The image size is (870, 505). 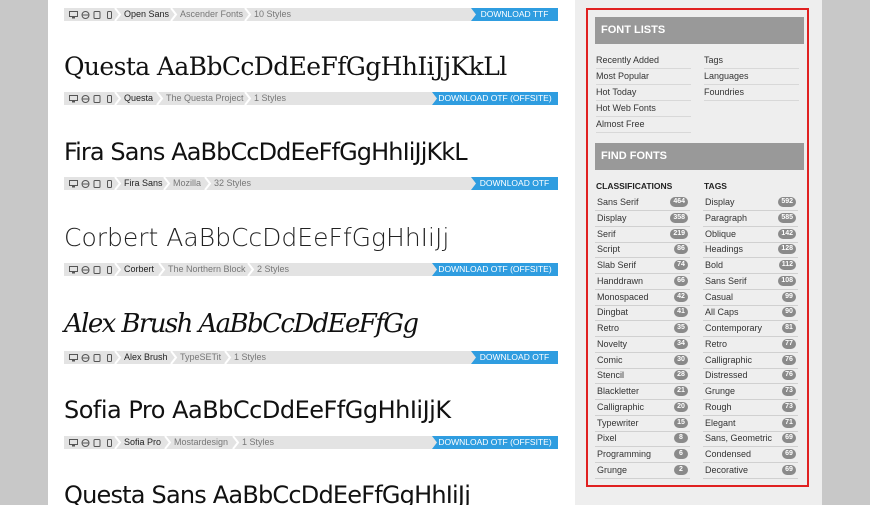 What do you see at coordinates (621, 406) in the screenshot?
I see `filter-label: Calligraphic` at bounding box center [621, 406].